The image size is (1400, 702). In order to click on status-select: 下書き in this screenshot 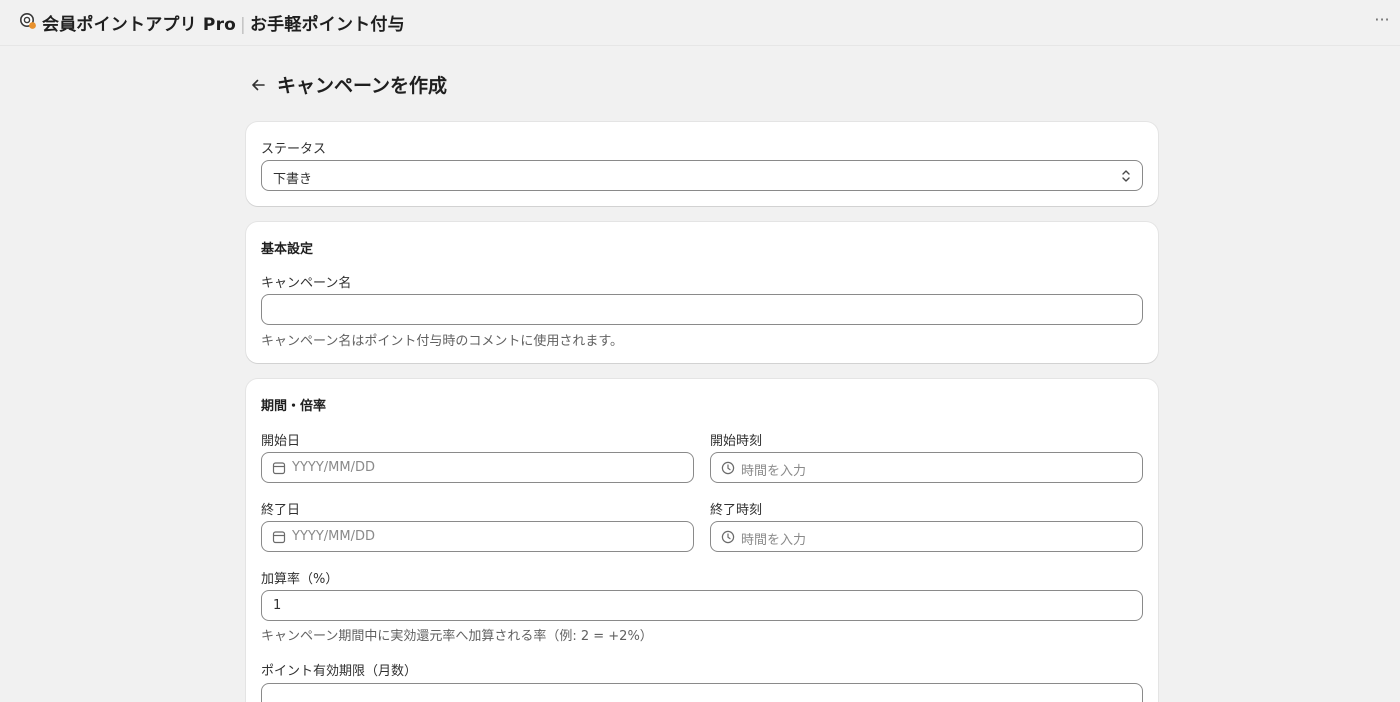, I will do `click(702, 175)`.